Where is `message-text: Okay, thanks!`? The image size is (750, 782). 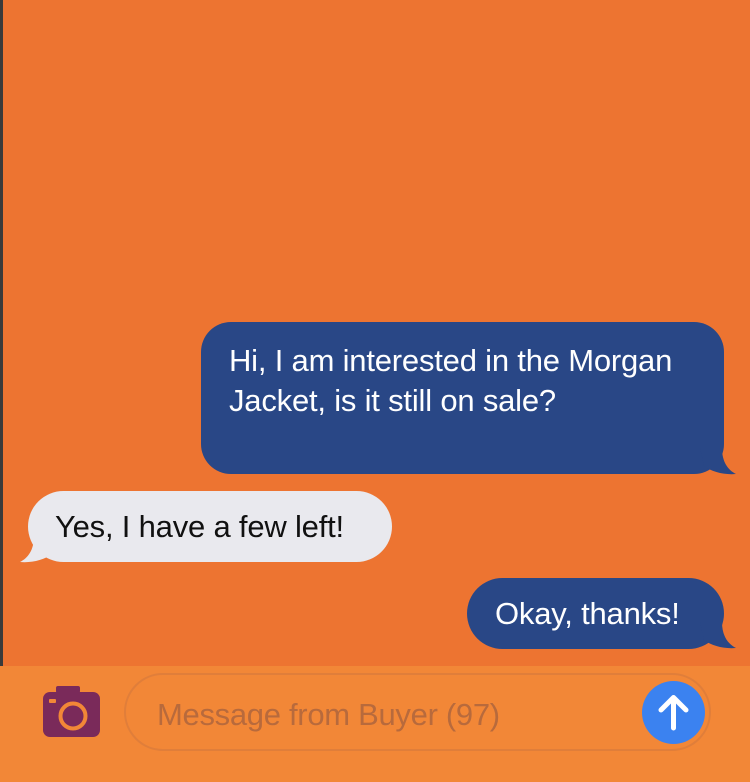
message-text: Okay, thanks! is located at coordinates (587, 613).